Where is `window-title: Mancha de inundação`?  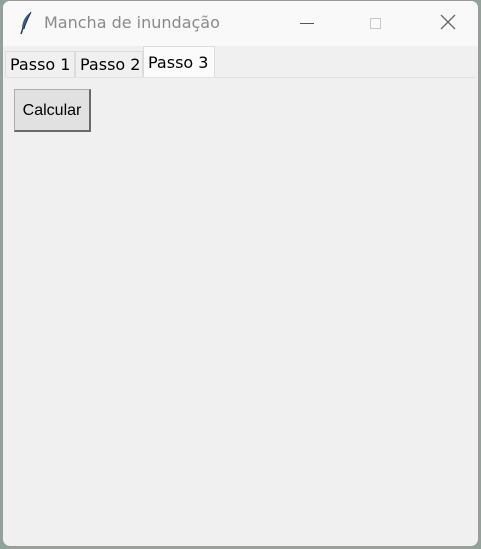 window-title: Mancha de inundação is located at coordinates (132, 22).